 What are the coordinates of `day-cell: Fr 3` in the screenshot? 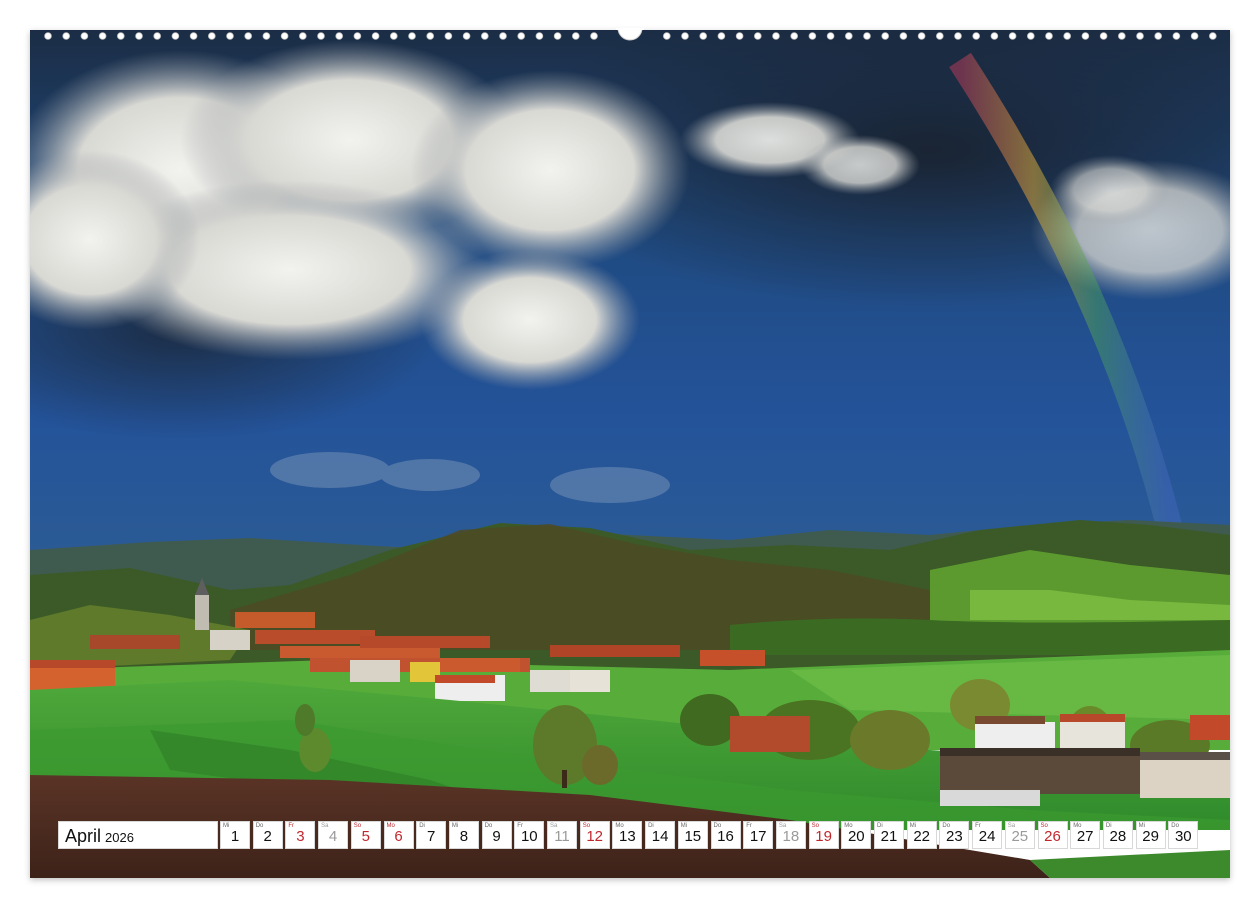 It's located at (300, 835).